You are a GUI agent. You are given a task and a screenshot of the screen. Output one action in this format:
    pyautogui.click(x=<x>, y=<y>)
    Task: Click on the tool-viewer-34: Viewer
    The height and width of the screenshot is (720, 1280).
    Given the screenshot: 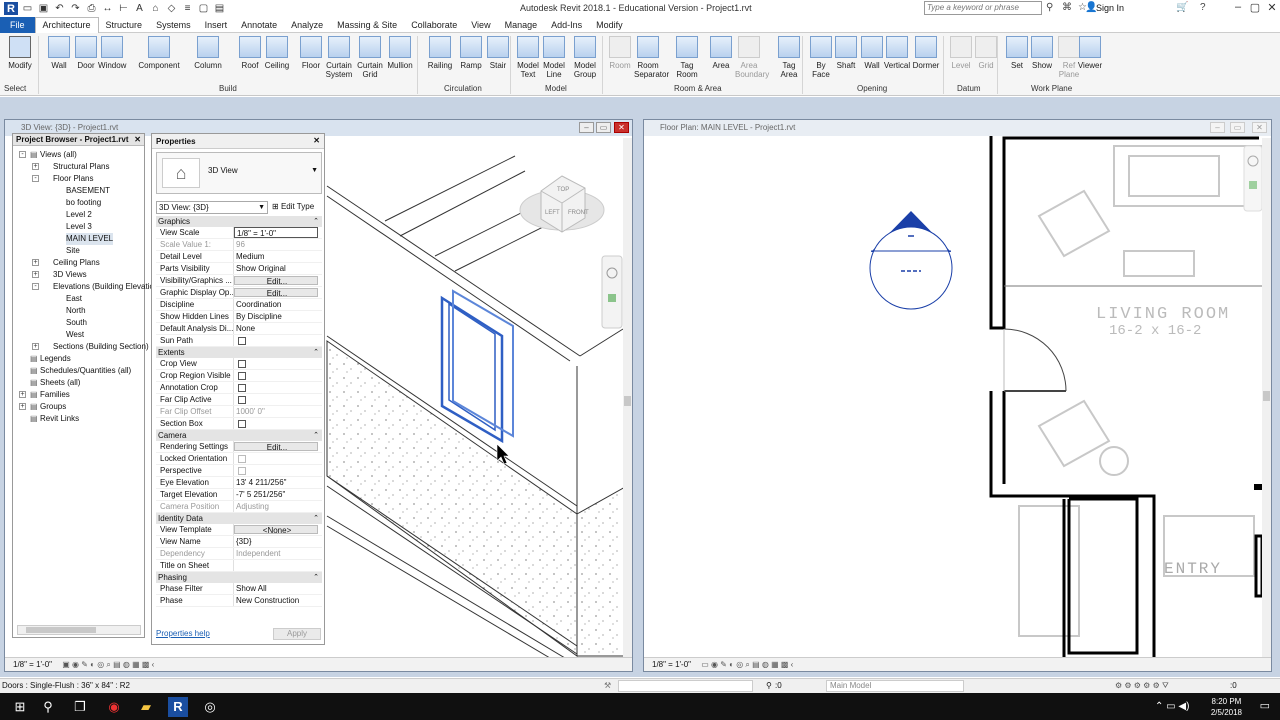 What is the action you would take?
    pyautogui.click(x=1090, y=52)
    